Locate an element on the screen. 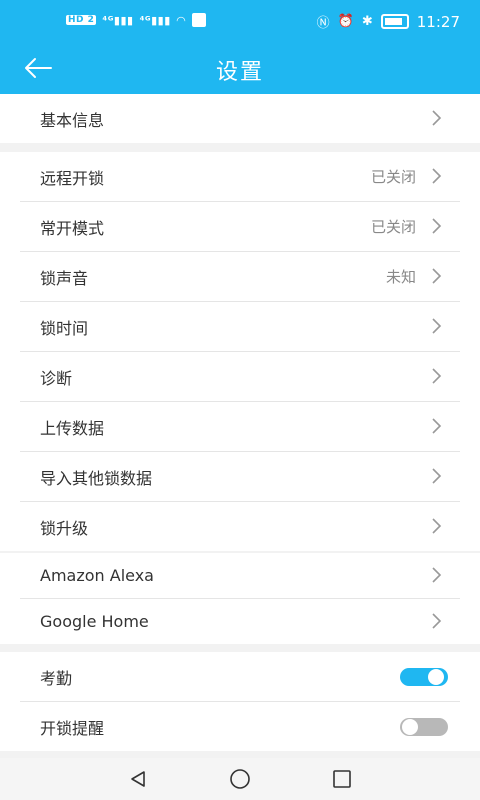  signal-icon: ⁴ᴳ▮▮▮ is located at coordinates (118, 20).